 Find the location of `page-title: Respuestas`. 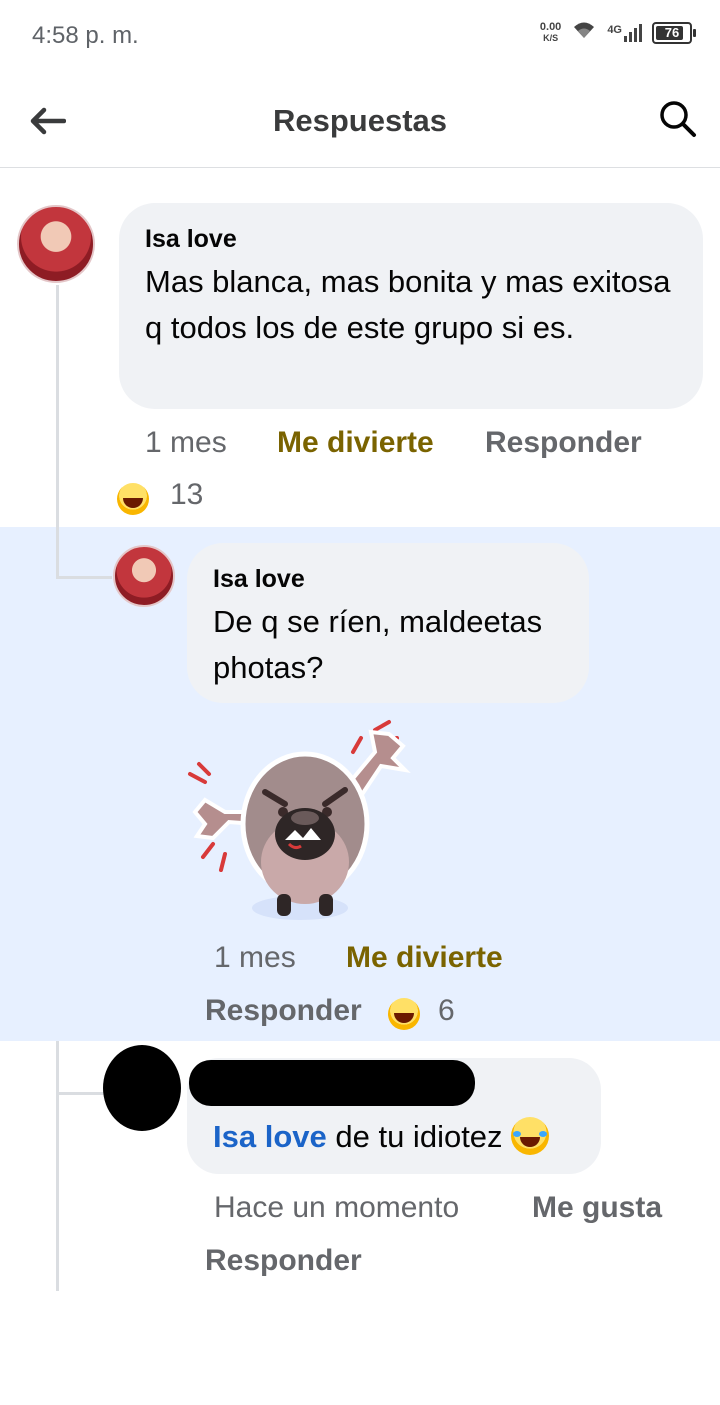

page-title: Respuestas is located at coordinates (360, 120).